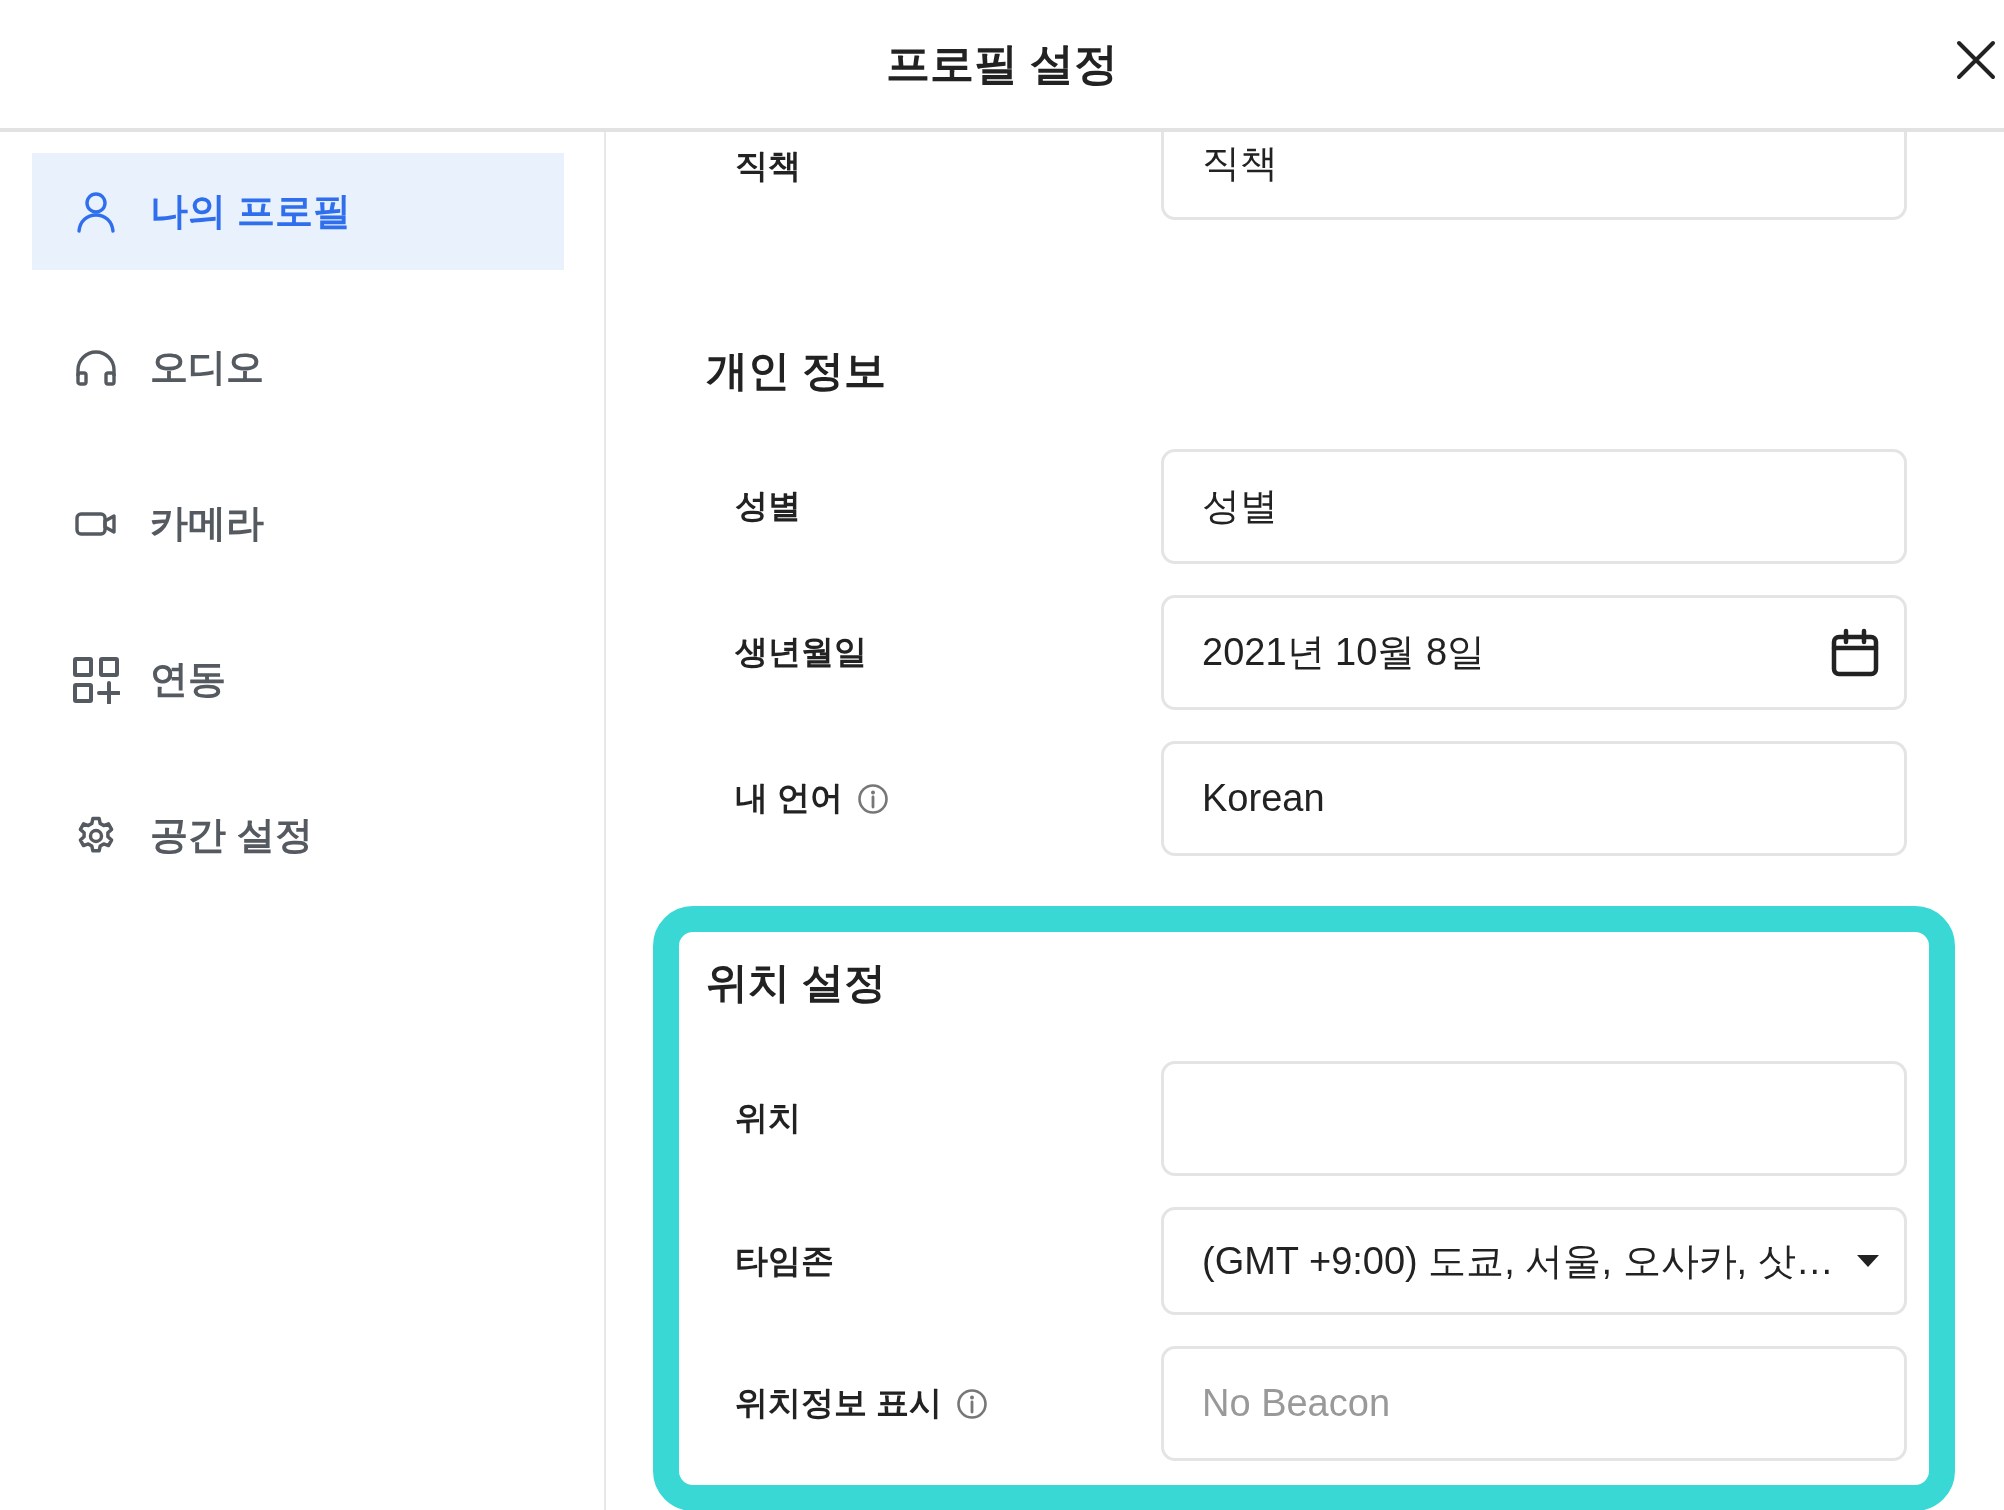  What do you see at coordinates (801, 652) in the screenshot?
I see `field-label: 생년월일` at bounding box center [801, 652].